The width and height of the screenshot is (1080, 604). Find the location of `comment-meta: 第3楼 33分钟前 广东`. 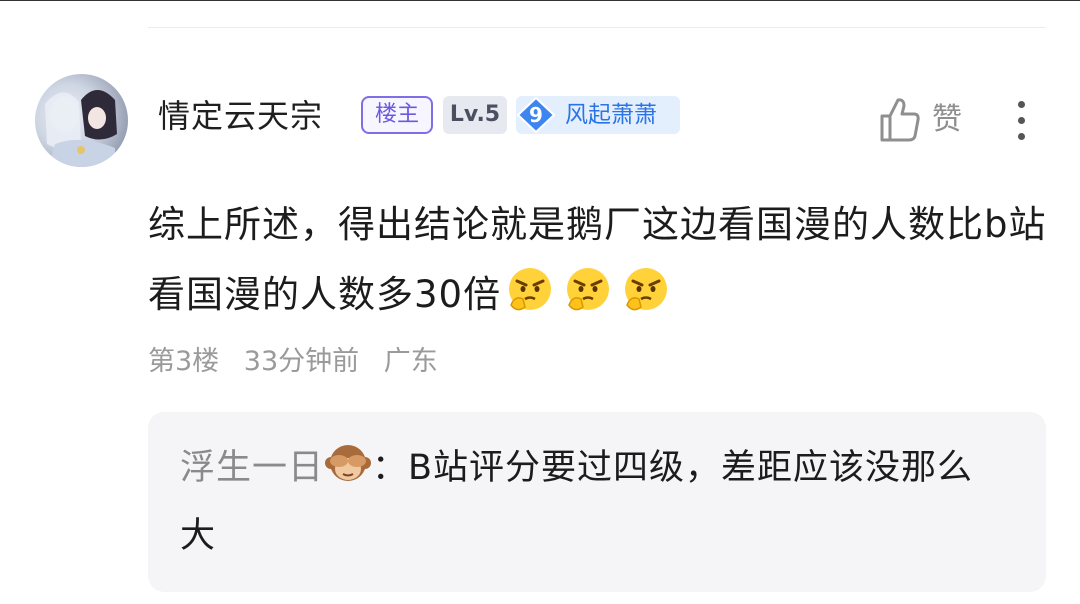

comment-meta: 第3楼 33分钟前 广东 is located at coordinates (301, 362).